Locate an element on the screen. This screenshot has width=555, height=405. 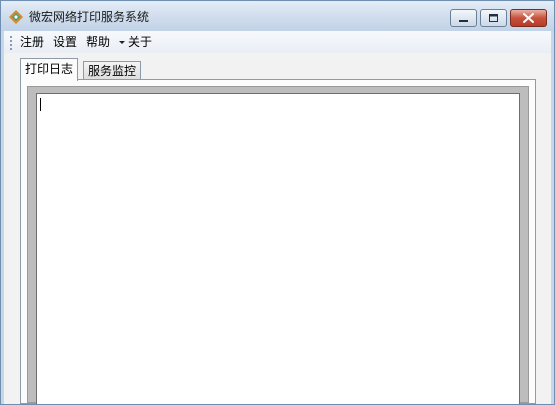
maximize-icon is located at coordinates (493, 18).